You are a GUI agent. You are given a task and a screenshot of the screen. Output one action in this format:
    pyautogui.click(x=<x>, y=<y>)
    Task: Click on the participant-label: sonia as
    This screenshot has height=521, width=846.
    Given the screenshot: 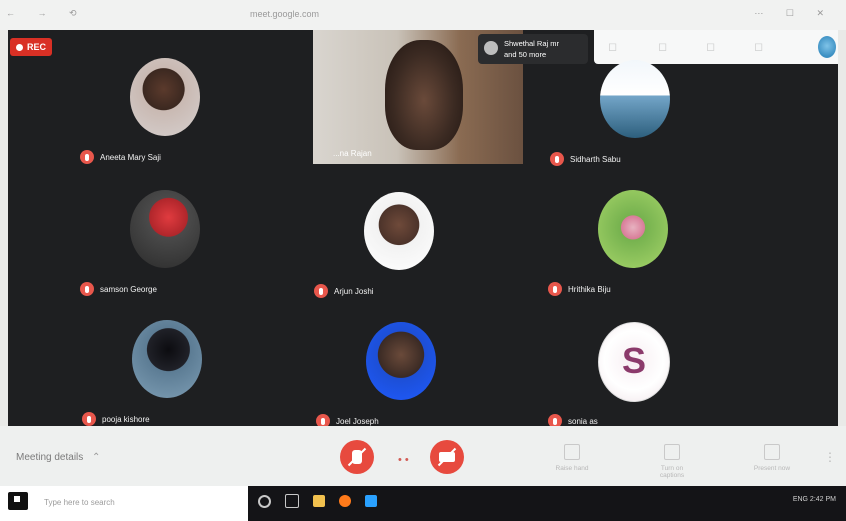 What is the action you would take?
    pyautogui.click(x=573, y=420)
    